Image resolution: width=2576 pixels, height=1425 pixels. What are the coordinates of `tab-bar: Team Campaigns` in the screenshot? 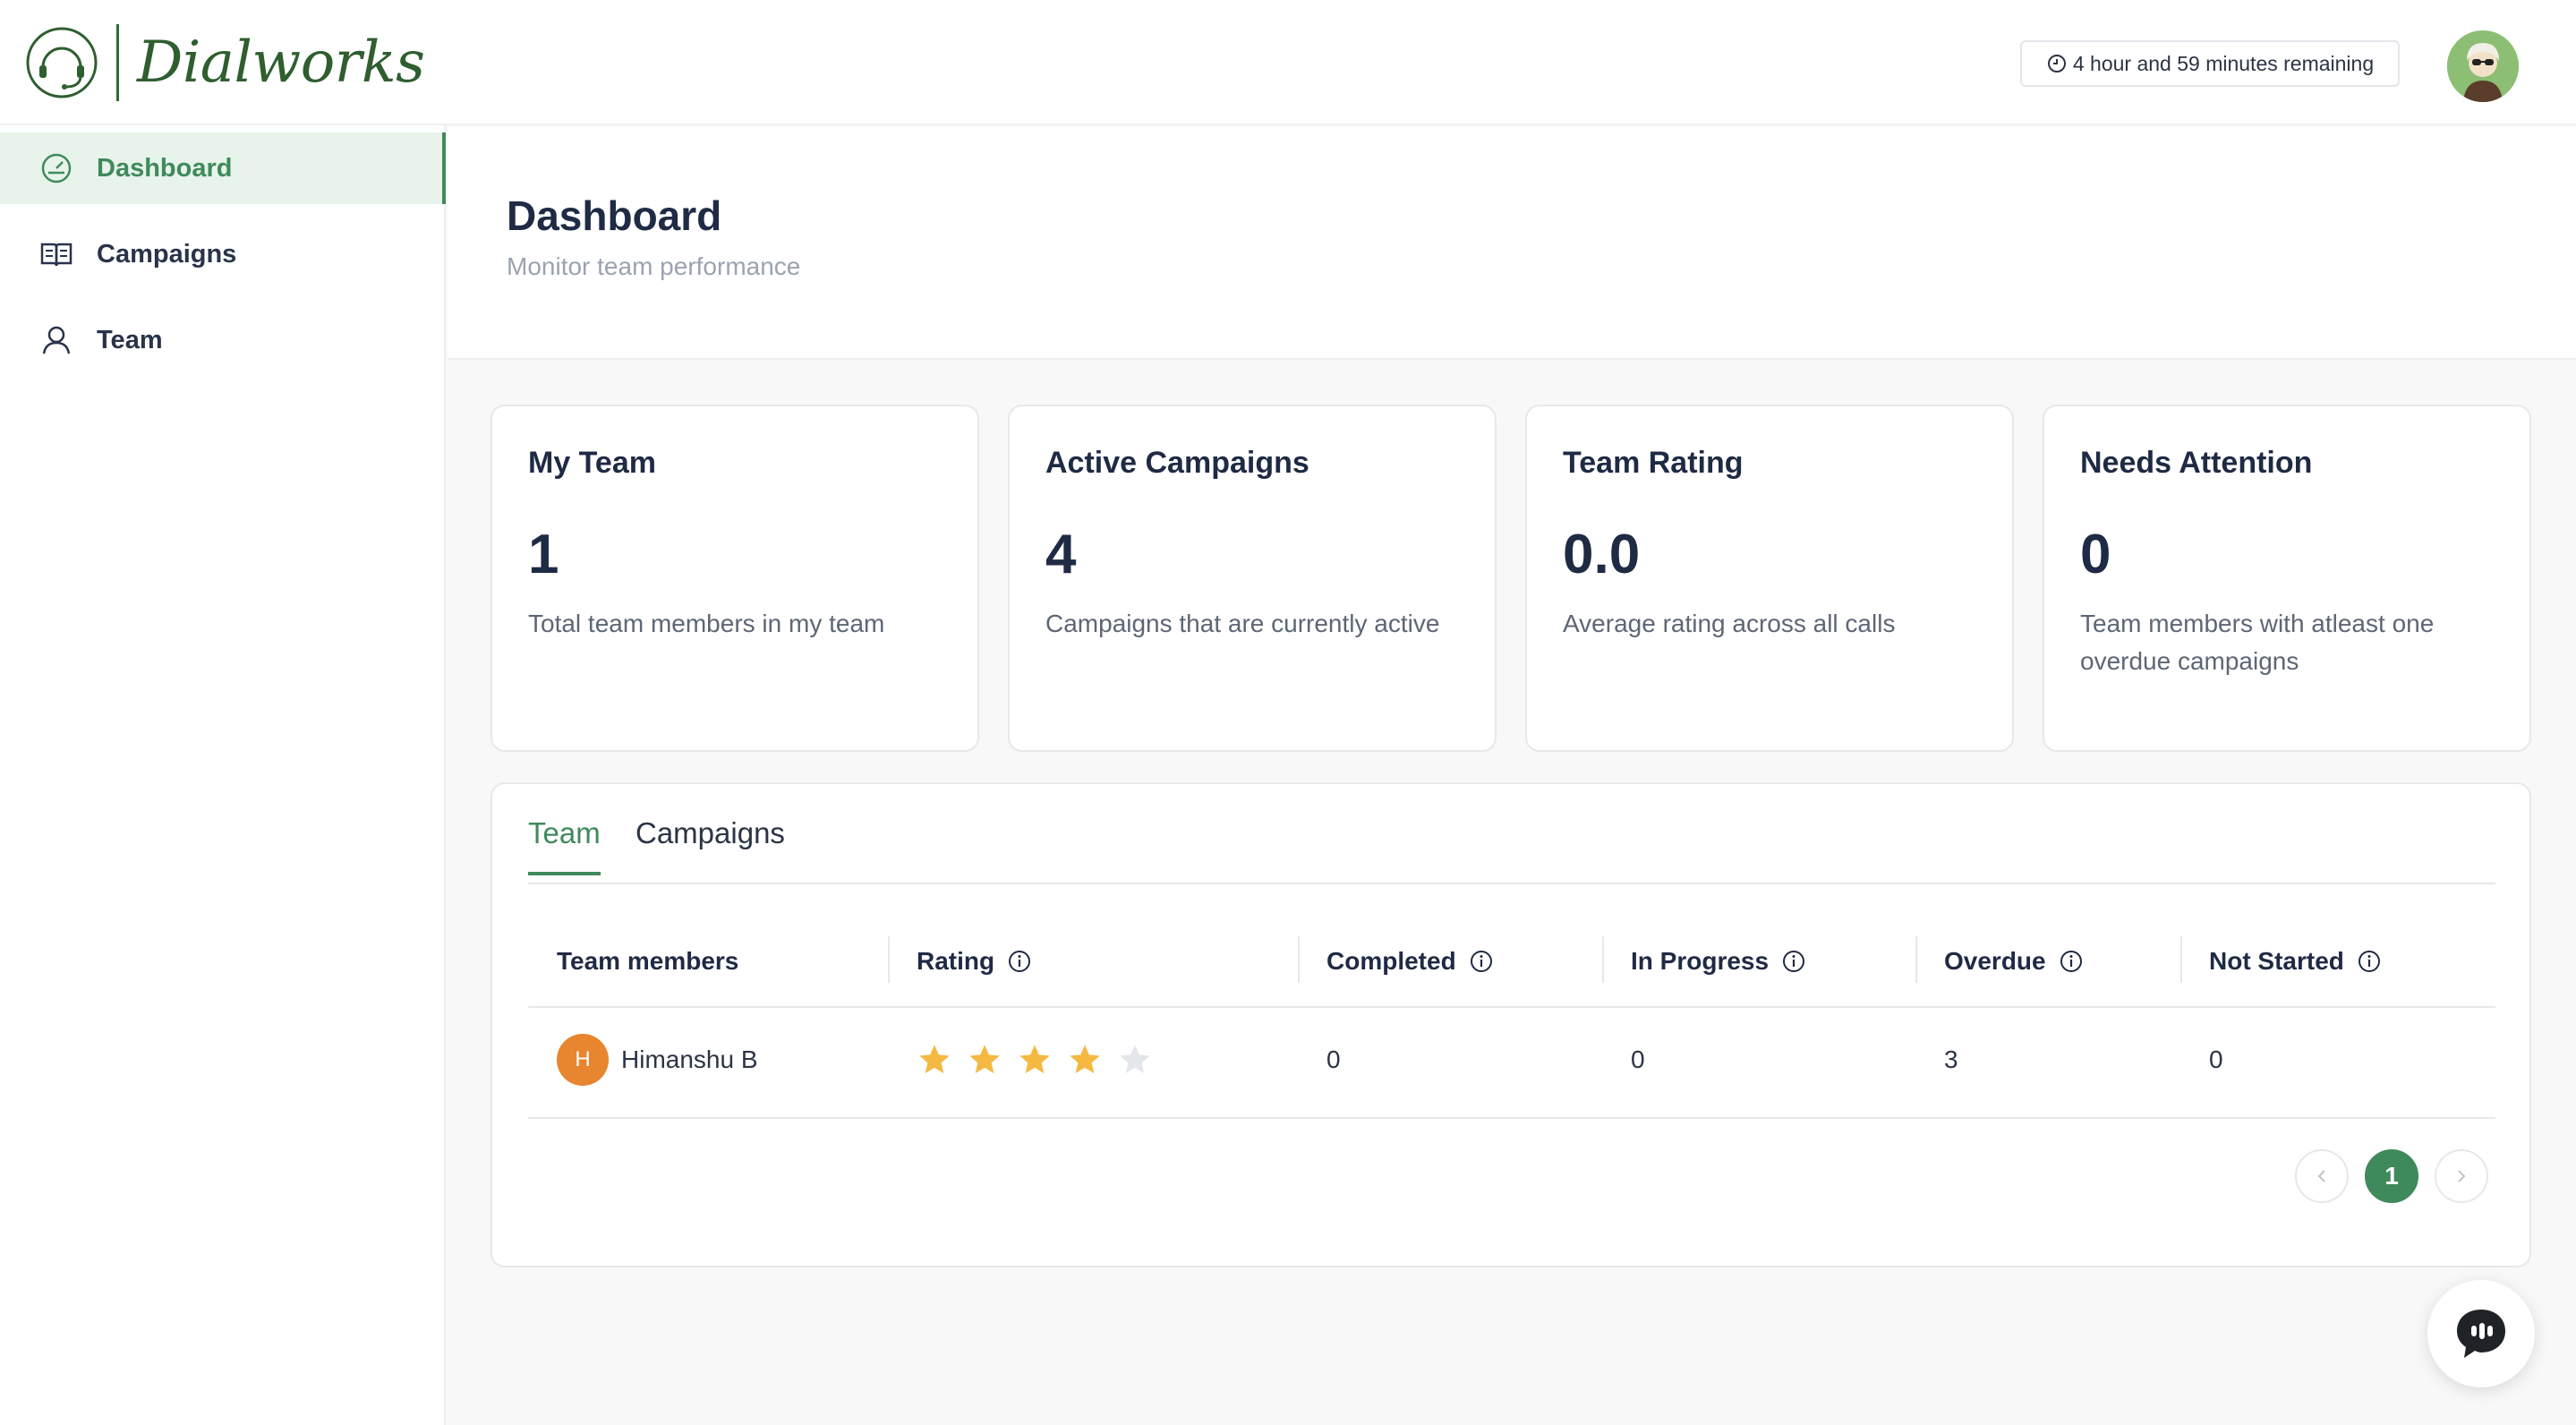 It's located at (1511, 834).